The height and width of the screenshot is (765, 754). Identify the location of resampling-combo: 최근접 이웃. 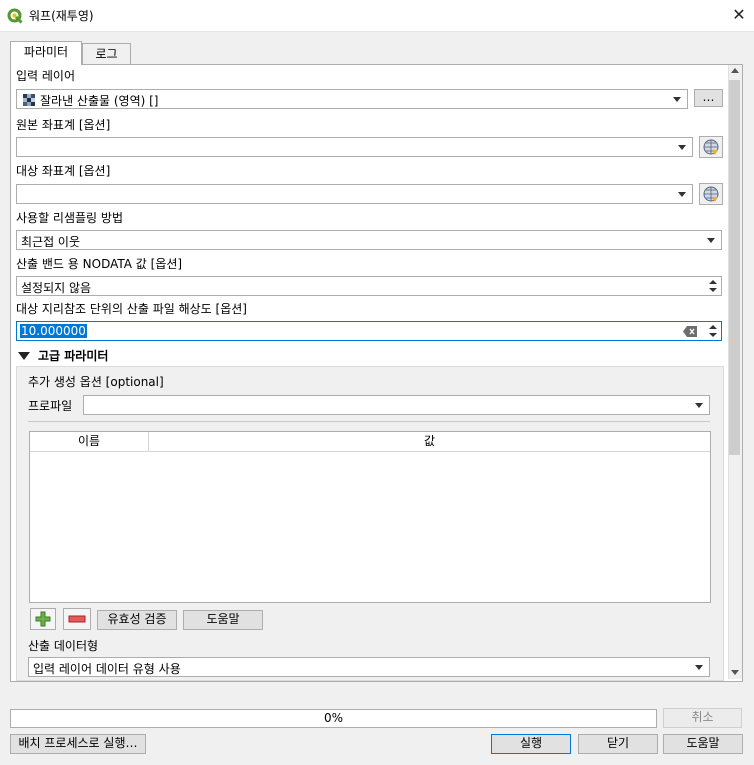
(369, 240).